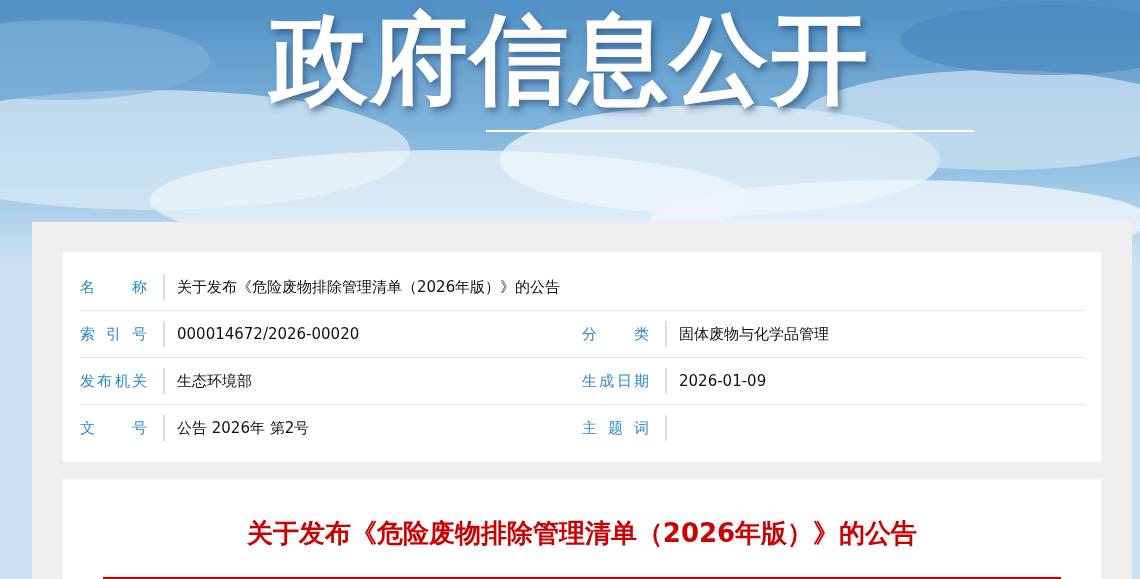  What do you see at coordinates (214, 381) in the screenshot?
I see `field-value: 生态环境部` at bounding box center [214, 381].